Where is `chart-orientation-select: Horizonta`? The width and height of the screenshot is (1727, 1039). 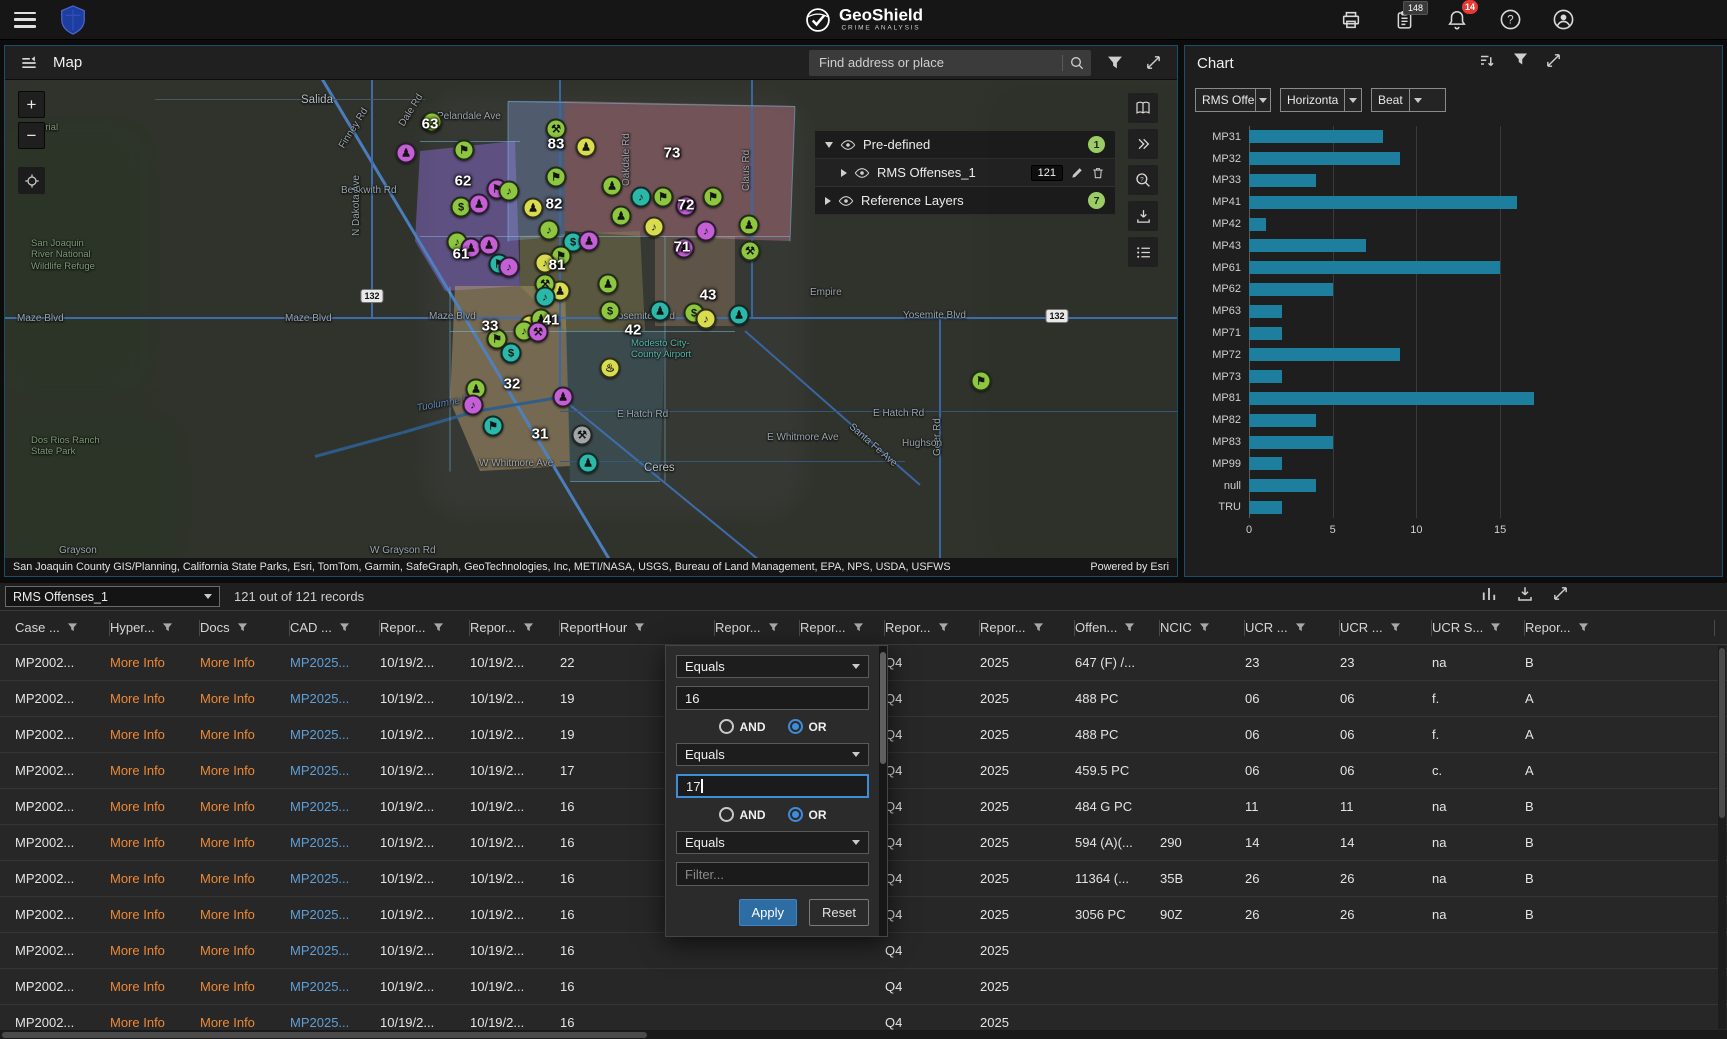
chart-orientation-select: Horizonta is located at coordinates (1321, 100).